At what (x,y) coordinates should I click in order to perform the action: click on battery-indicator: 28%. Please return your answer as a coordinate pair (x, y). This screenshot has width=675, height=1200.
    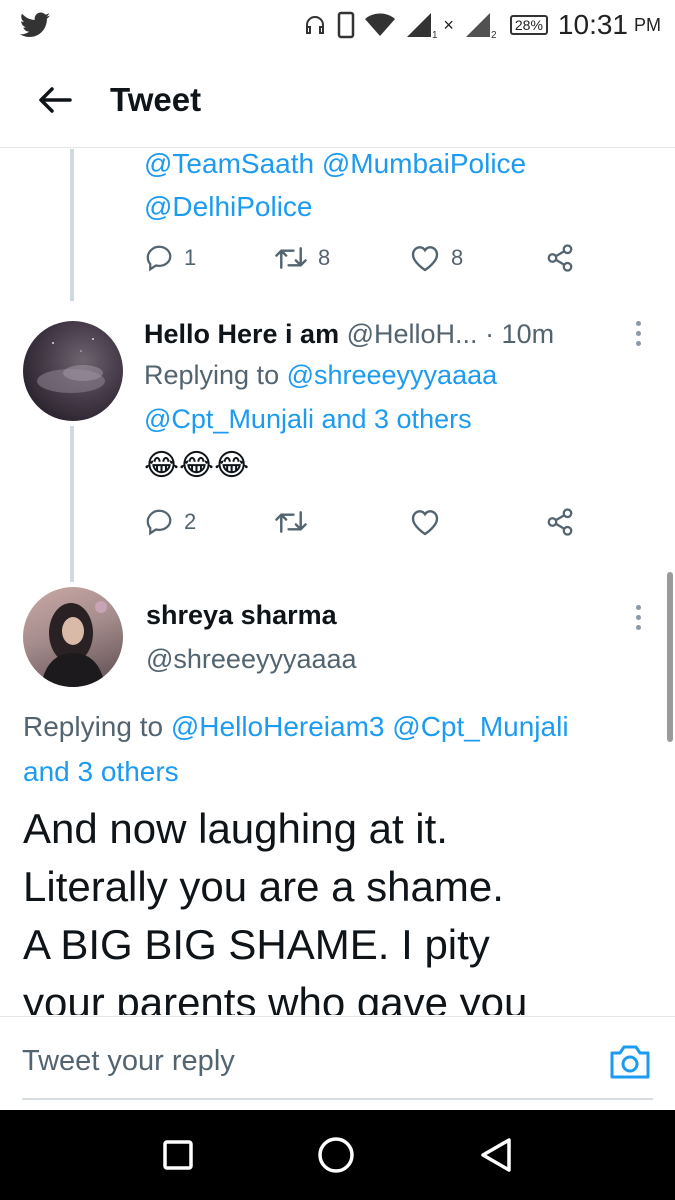
    Looking at the image, I should click on (528, 25).